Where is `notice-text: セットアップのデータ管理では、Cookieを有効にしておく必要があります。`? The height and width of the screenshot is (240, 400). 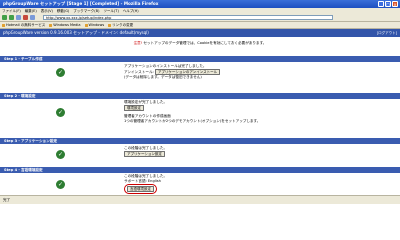 notice-text: セットアップのデータ管理では、Cookieを有効にしておく必要があります。 is located at coordinates (205, 43).